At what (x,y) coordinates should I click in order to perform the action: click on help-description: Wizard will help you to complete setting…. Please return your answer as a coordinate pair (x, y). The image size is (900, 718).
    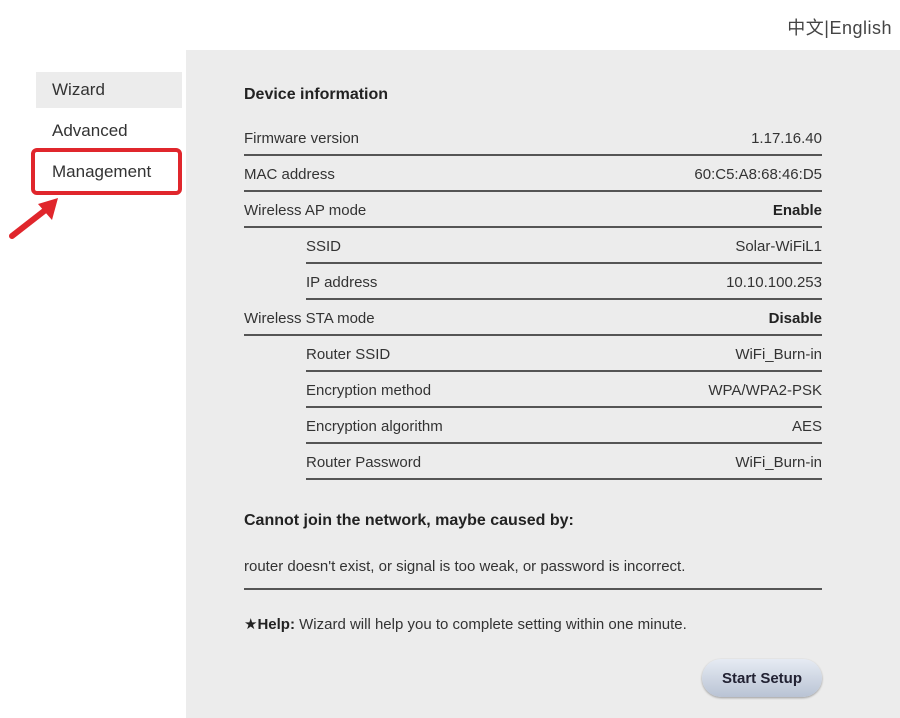
    Looking at the image, I should click on (490, 624).